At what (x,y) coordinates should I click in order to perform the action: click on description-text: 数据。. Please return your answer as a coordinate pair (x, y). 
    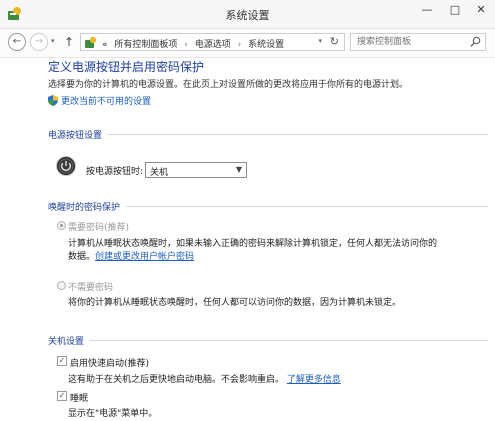
    Looking at the image, I should click on (82, 257).